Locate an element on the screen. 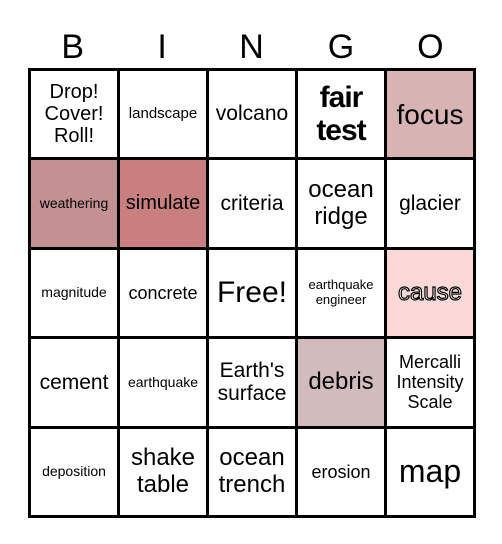 This screenshot has height=544, width=502. cell-label: shake table is located at coordinates (163, 470).